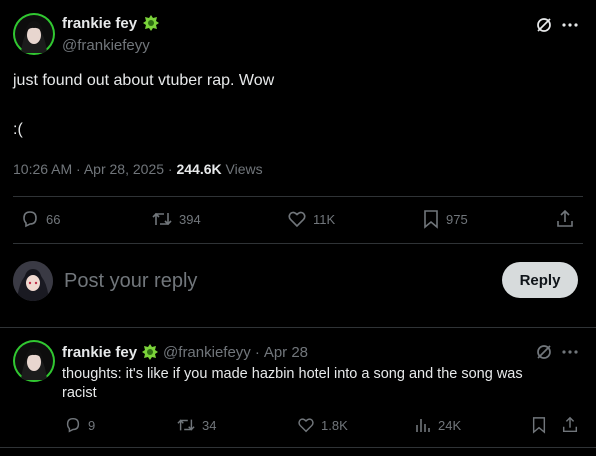  Describe the element at coordinates (124, 169) in the screenshot. I see `post-date: Apr 28, 2025` at that location.